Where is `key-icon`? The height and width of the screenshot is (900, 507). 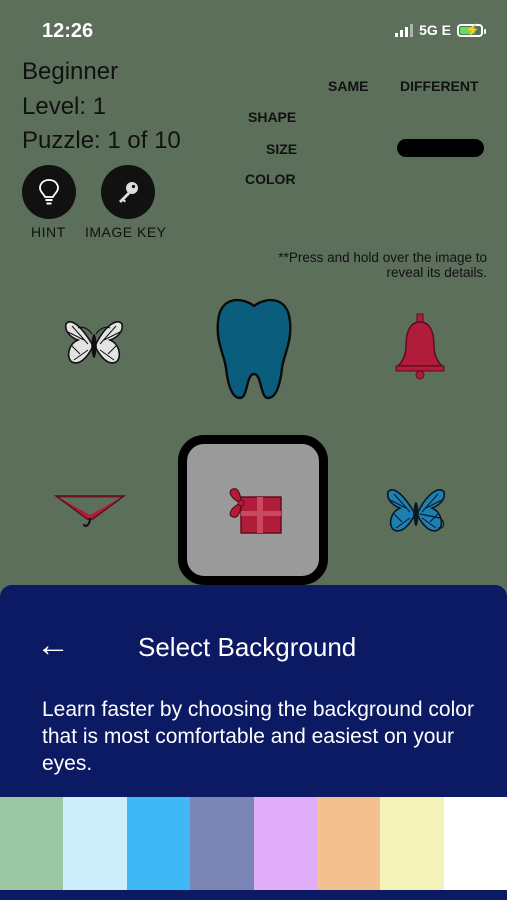
key-icon is located at coordinates (128, 192).